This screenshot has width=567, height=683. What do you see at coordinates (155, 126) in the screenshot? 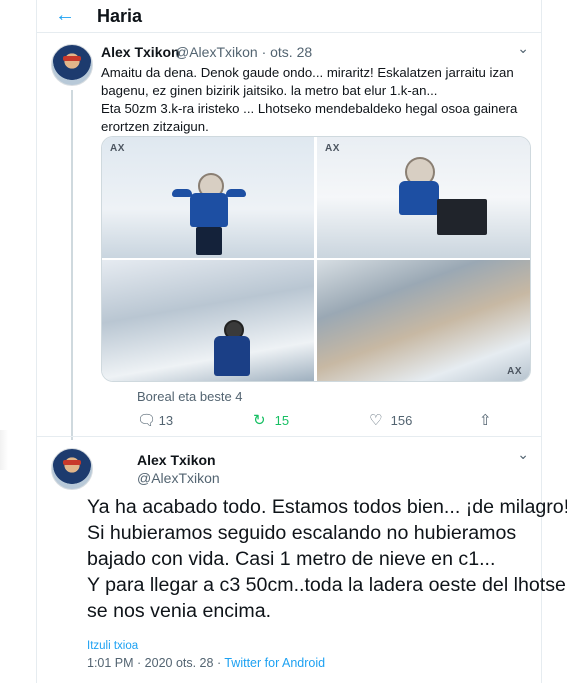
I see `tweet-text-line: erortzen zitzaigun.` at bounding box center [155, 126].